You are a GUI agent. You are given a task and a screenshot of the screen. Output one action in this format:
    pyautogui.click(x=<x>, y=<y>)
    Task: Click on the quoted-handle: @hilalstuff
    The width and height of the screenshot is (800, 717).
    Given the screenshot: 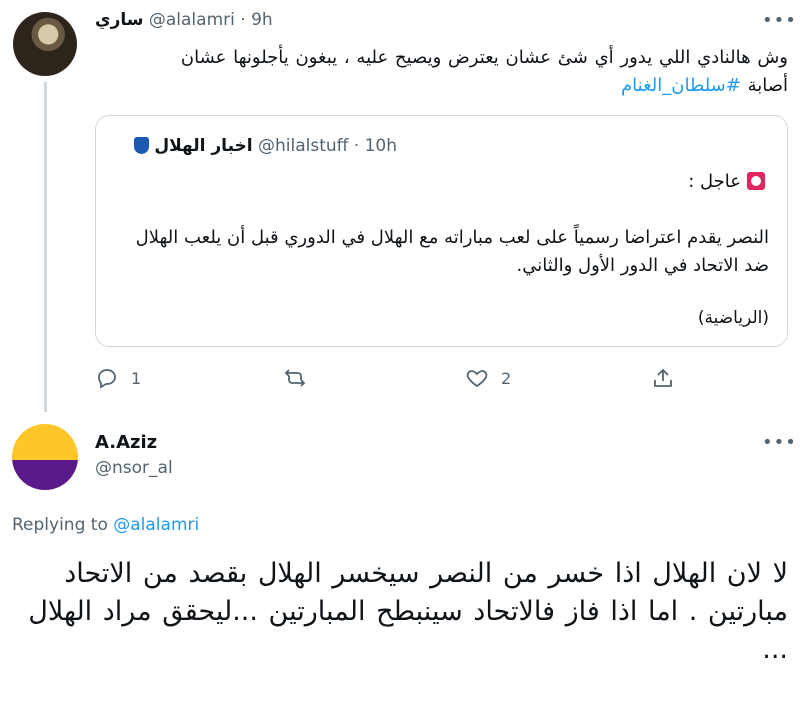 What is the action you would take?
    pyautogui.click(x=303, y=146)
    